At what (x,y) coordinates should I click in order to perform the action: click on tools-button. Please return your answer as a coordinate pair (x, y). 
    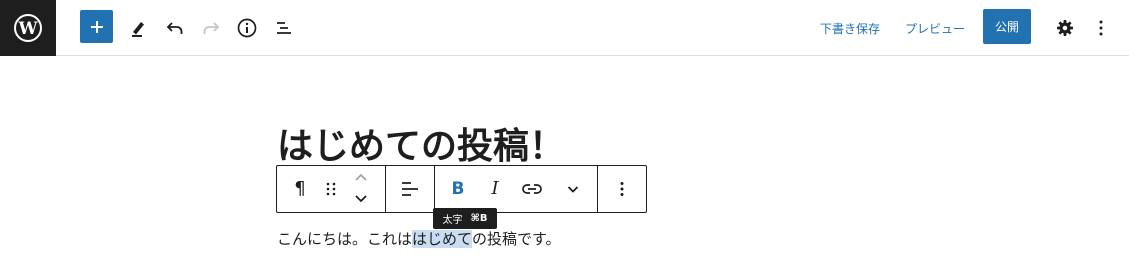
    Looking at the image, I should click on (138, 28).